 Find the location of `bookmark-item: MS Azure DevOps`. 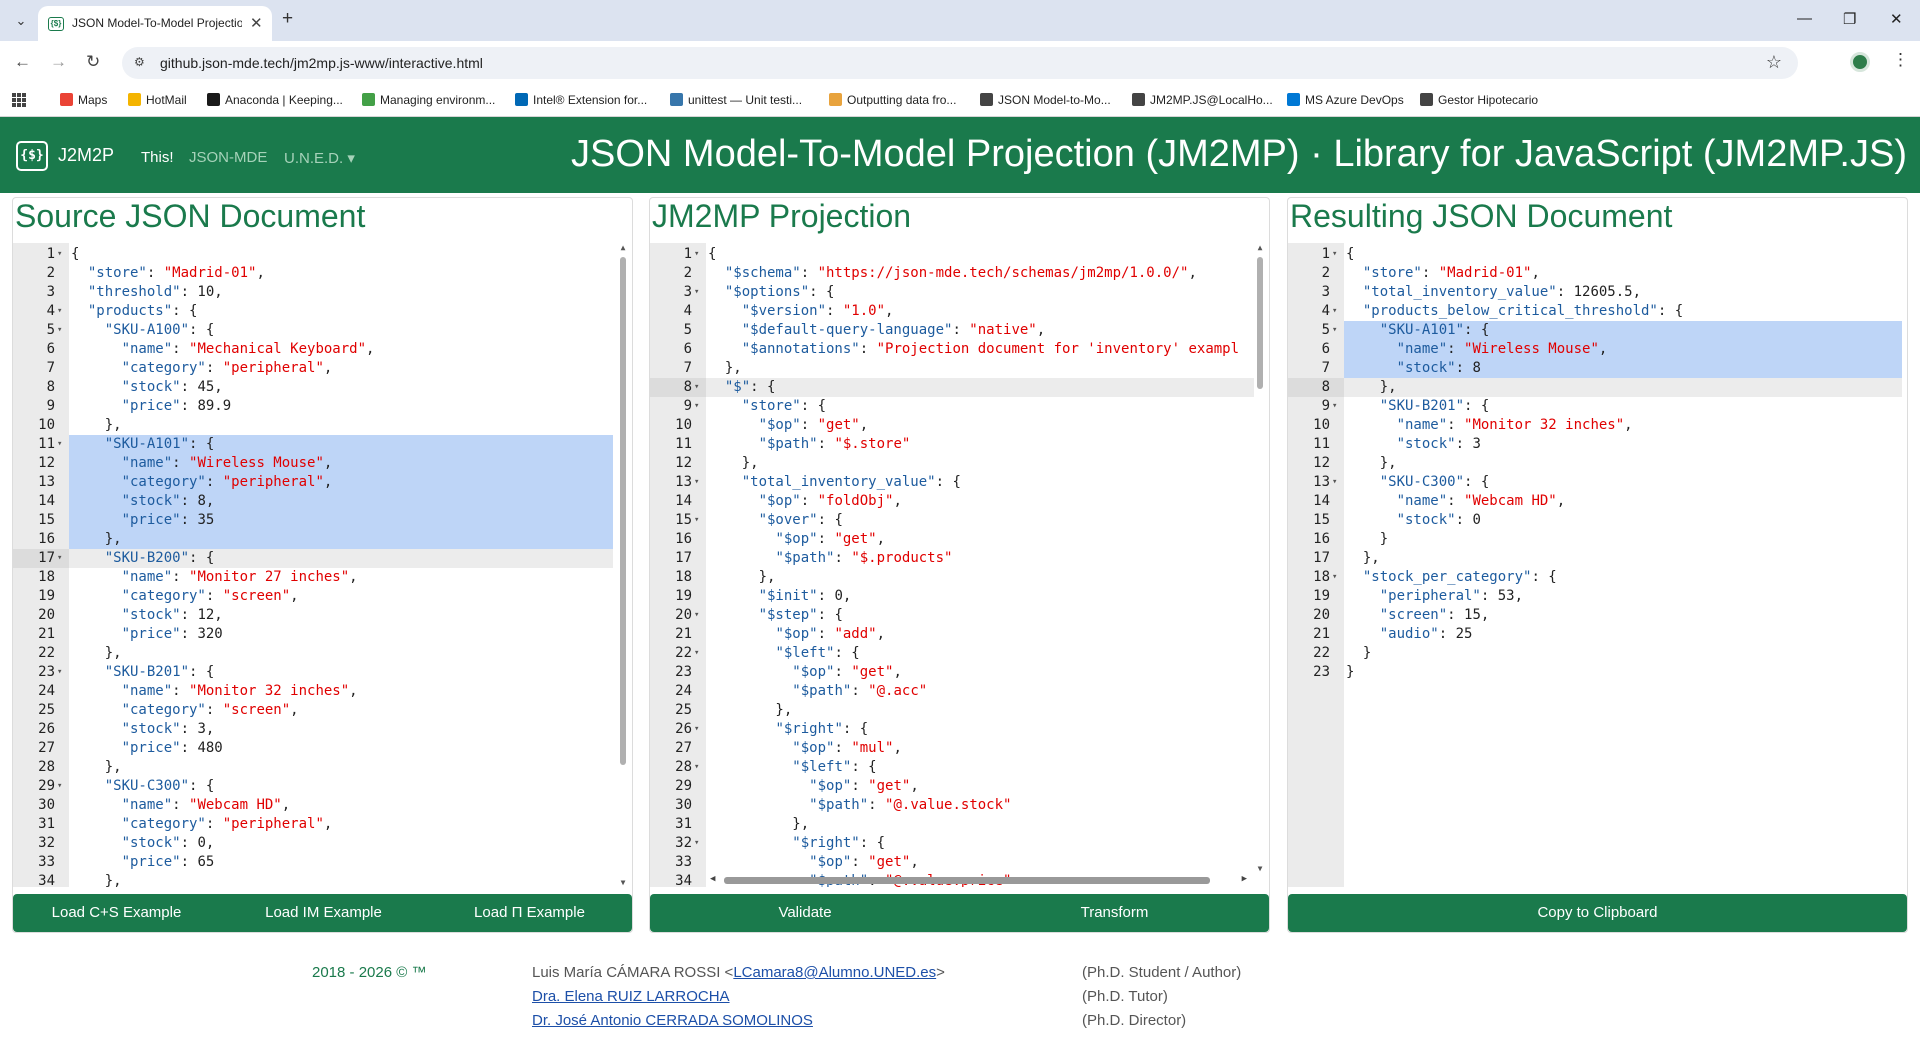

bookmark-item: MS Azure DevOps is located at coordinates (1345, 100).